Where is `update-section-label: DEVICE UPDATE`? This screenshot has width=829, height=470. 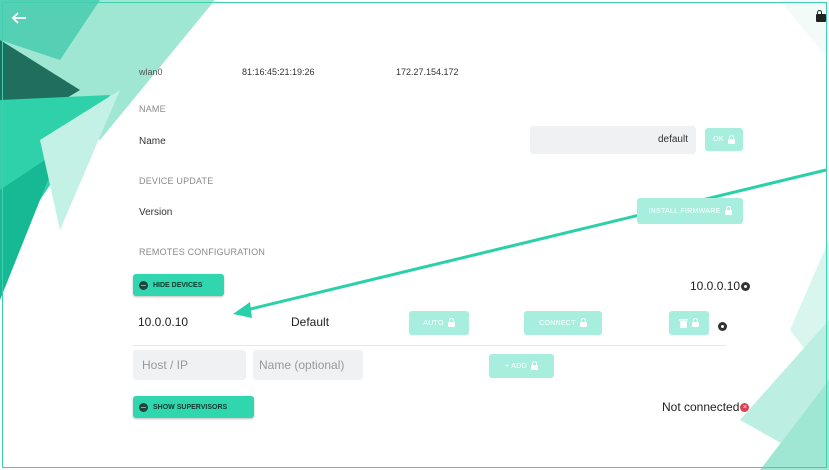 update-section-label: DEVICE UPDATE is located at coordinates (176, 181).